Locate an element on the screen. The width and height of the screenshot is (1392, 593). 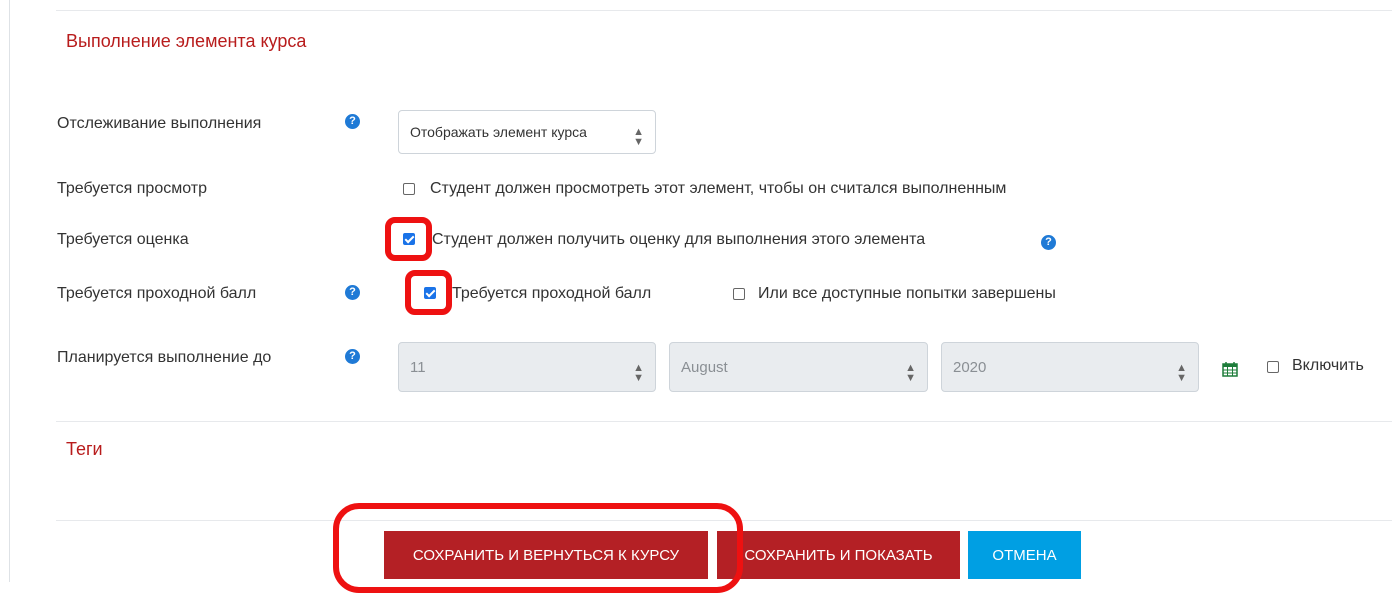
tracking-label: Отслеживание выполнения is located at coordinates (159, 123).